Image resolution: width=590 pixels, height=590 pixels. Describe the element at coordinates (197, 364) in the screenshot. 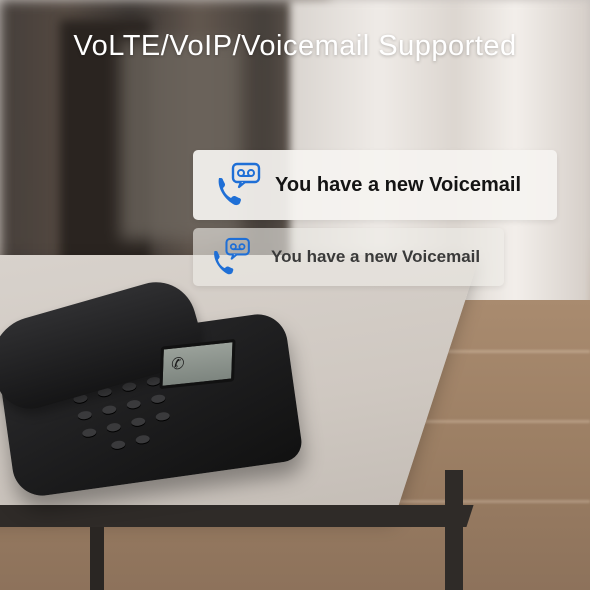

I see `desk-phone-display: ✆` at that location.